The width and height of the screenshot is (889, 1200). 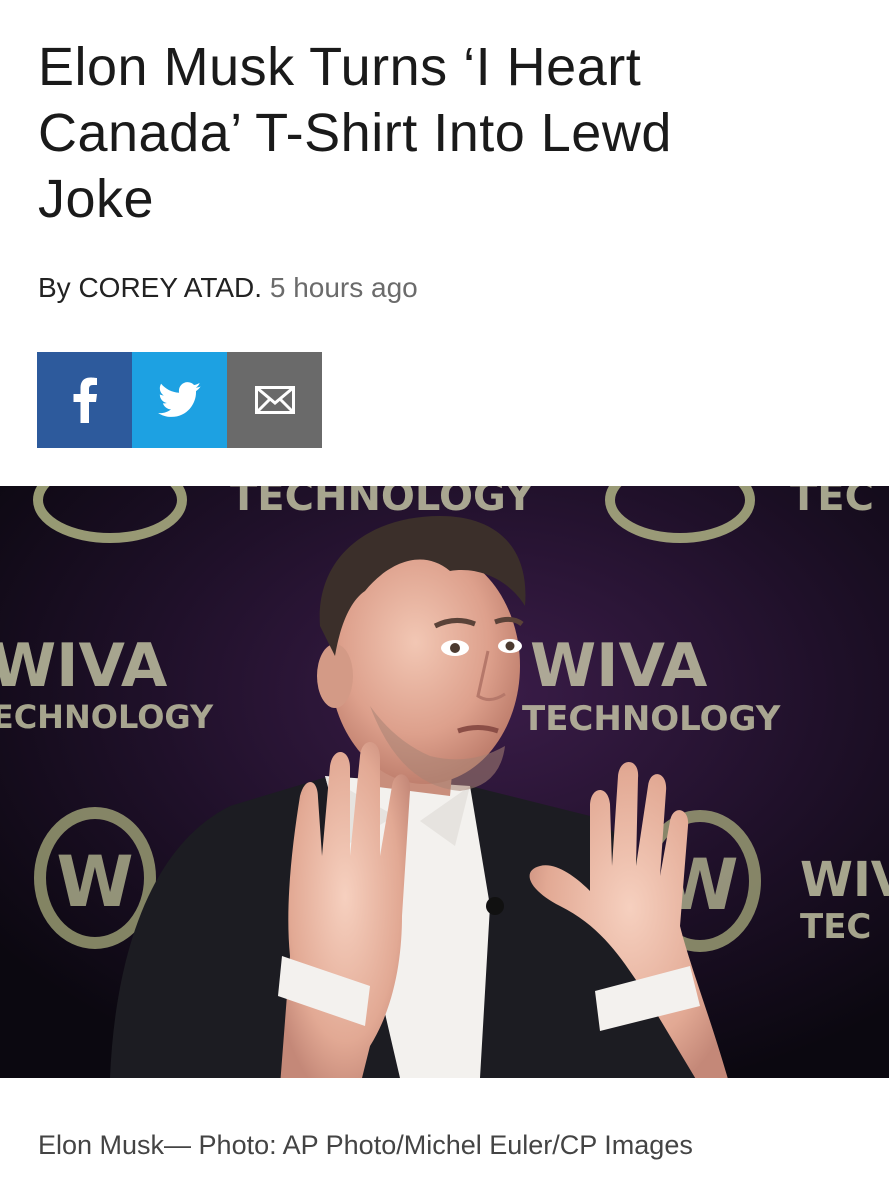 I want to click on byline-timestamp: 5 hours ago, so click(x=343, y=287).